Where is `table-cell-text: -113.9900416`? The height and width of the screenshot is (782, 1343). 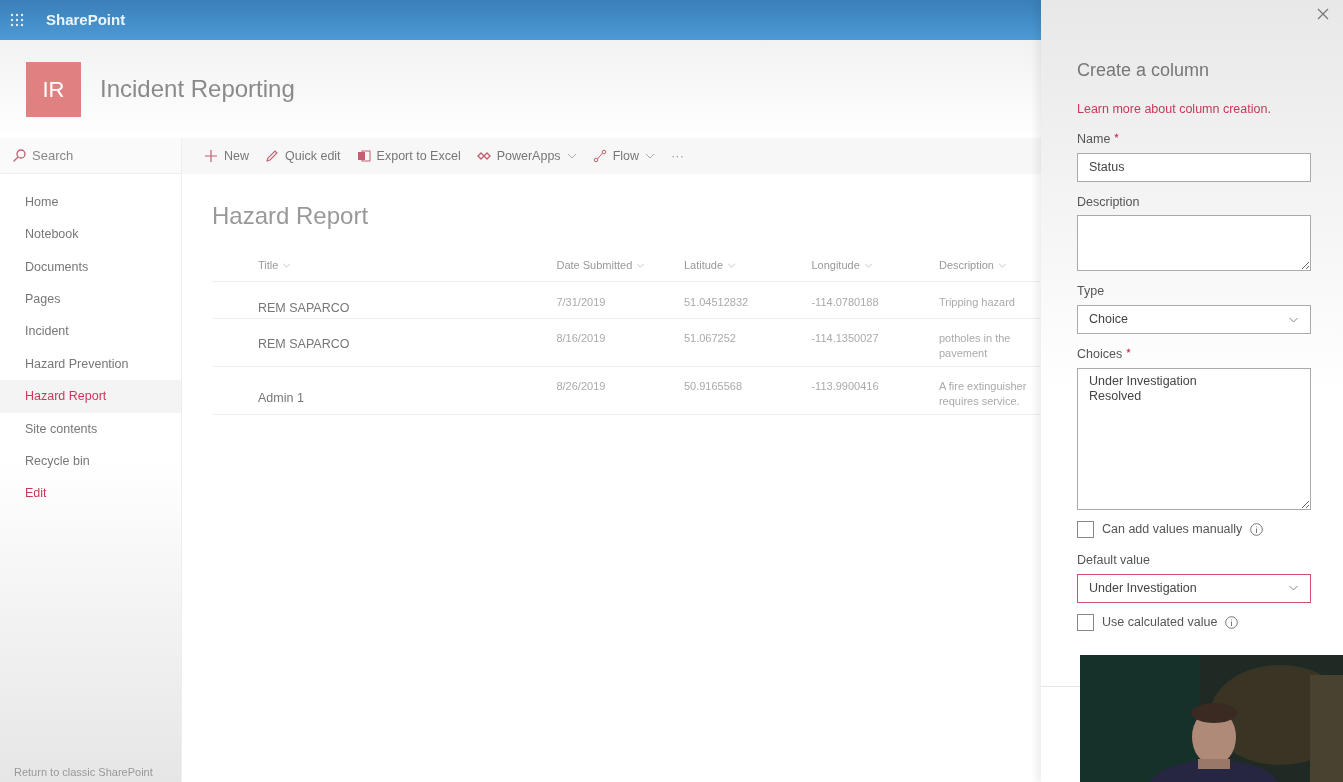 table-cell-text: -113.9900416 is located at coordinates (845, 386).